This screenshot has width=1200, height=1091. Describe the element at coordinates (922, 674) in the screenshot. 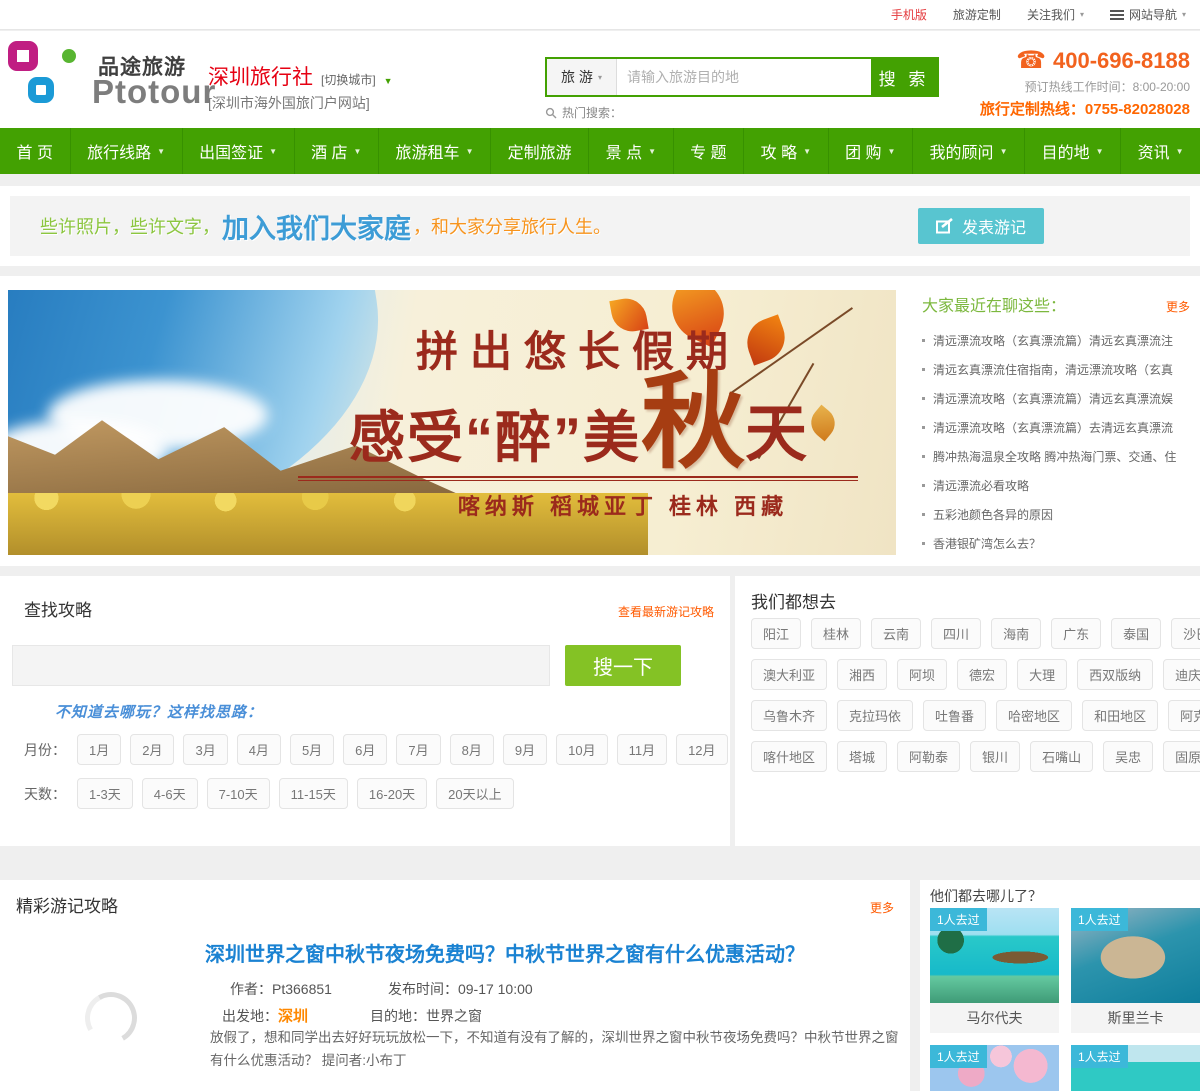

I see `destination-tag: 阿坝` at that location.